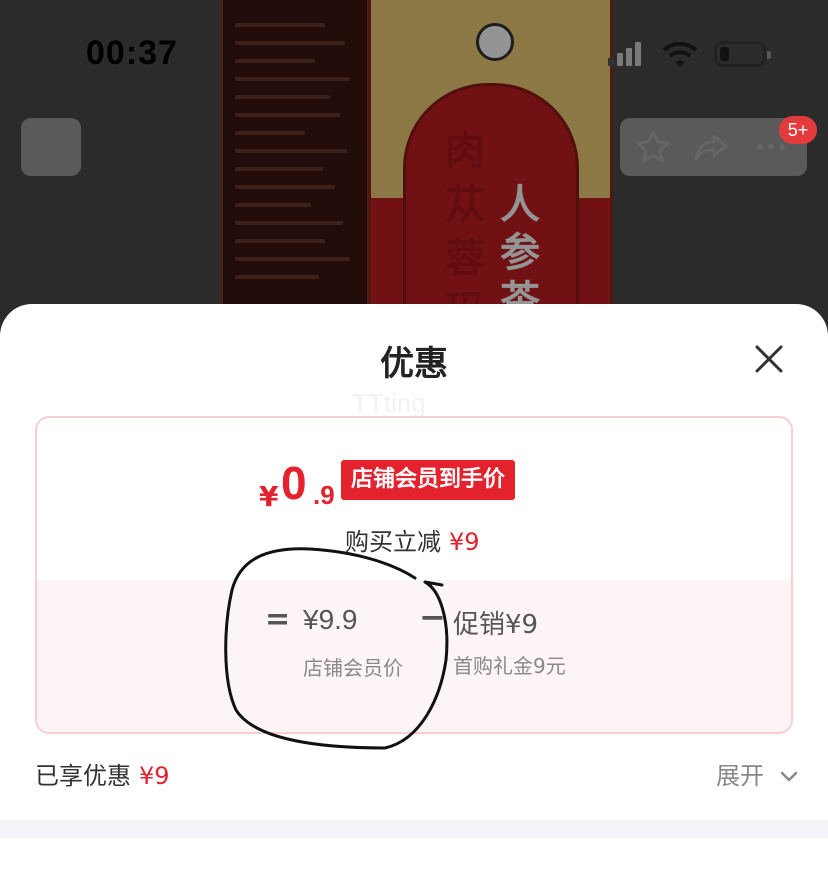  What do you see at coordinates (798, 130) in the screenshot?
I see `message-badge: 5+` at bounding box center [798, 130].